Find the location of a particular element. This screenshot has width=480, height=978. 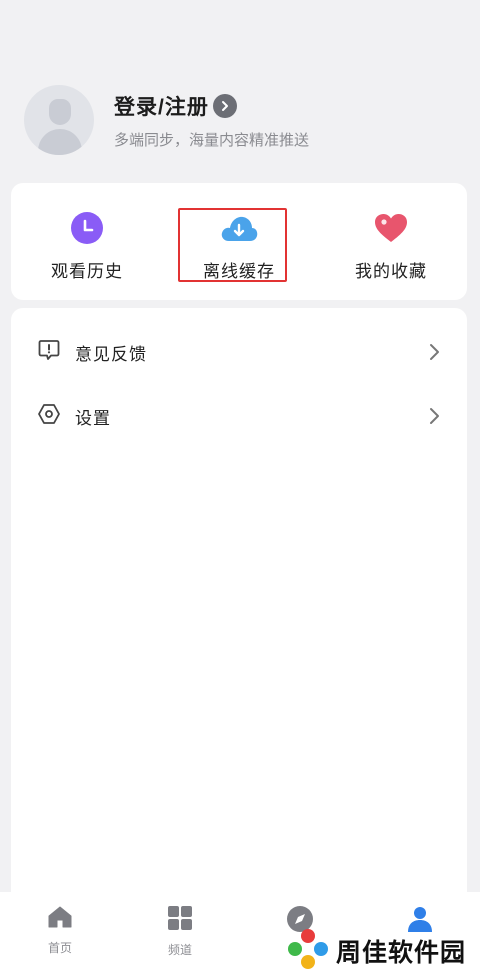

tab-label: 频道 is located at coordinates (179, 950).